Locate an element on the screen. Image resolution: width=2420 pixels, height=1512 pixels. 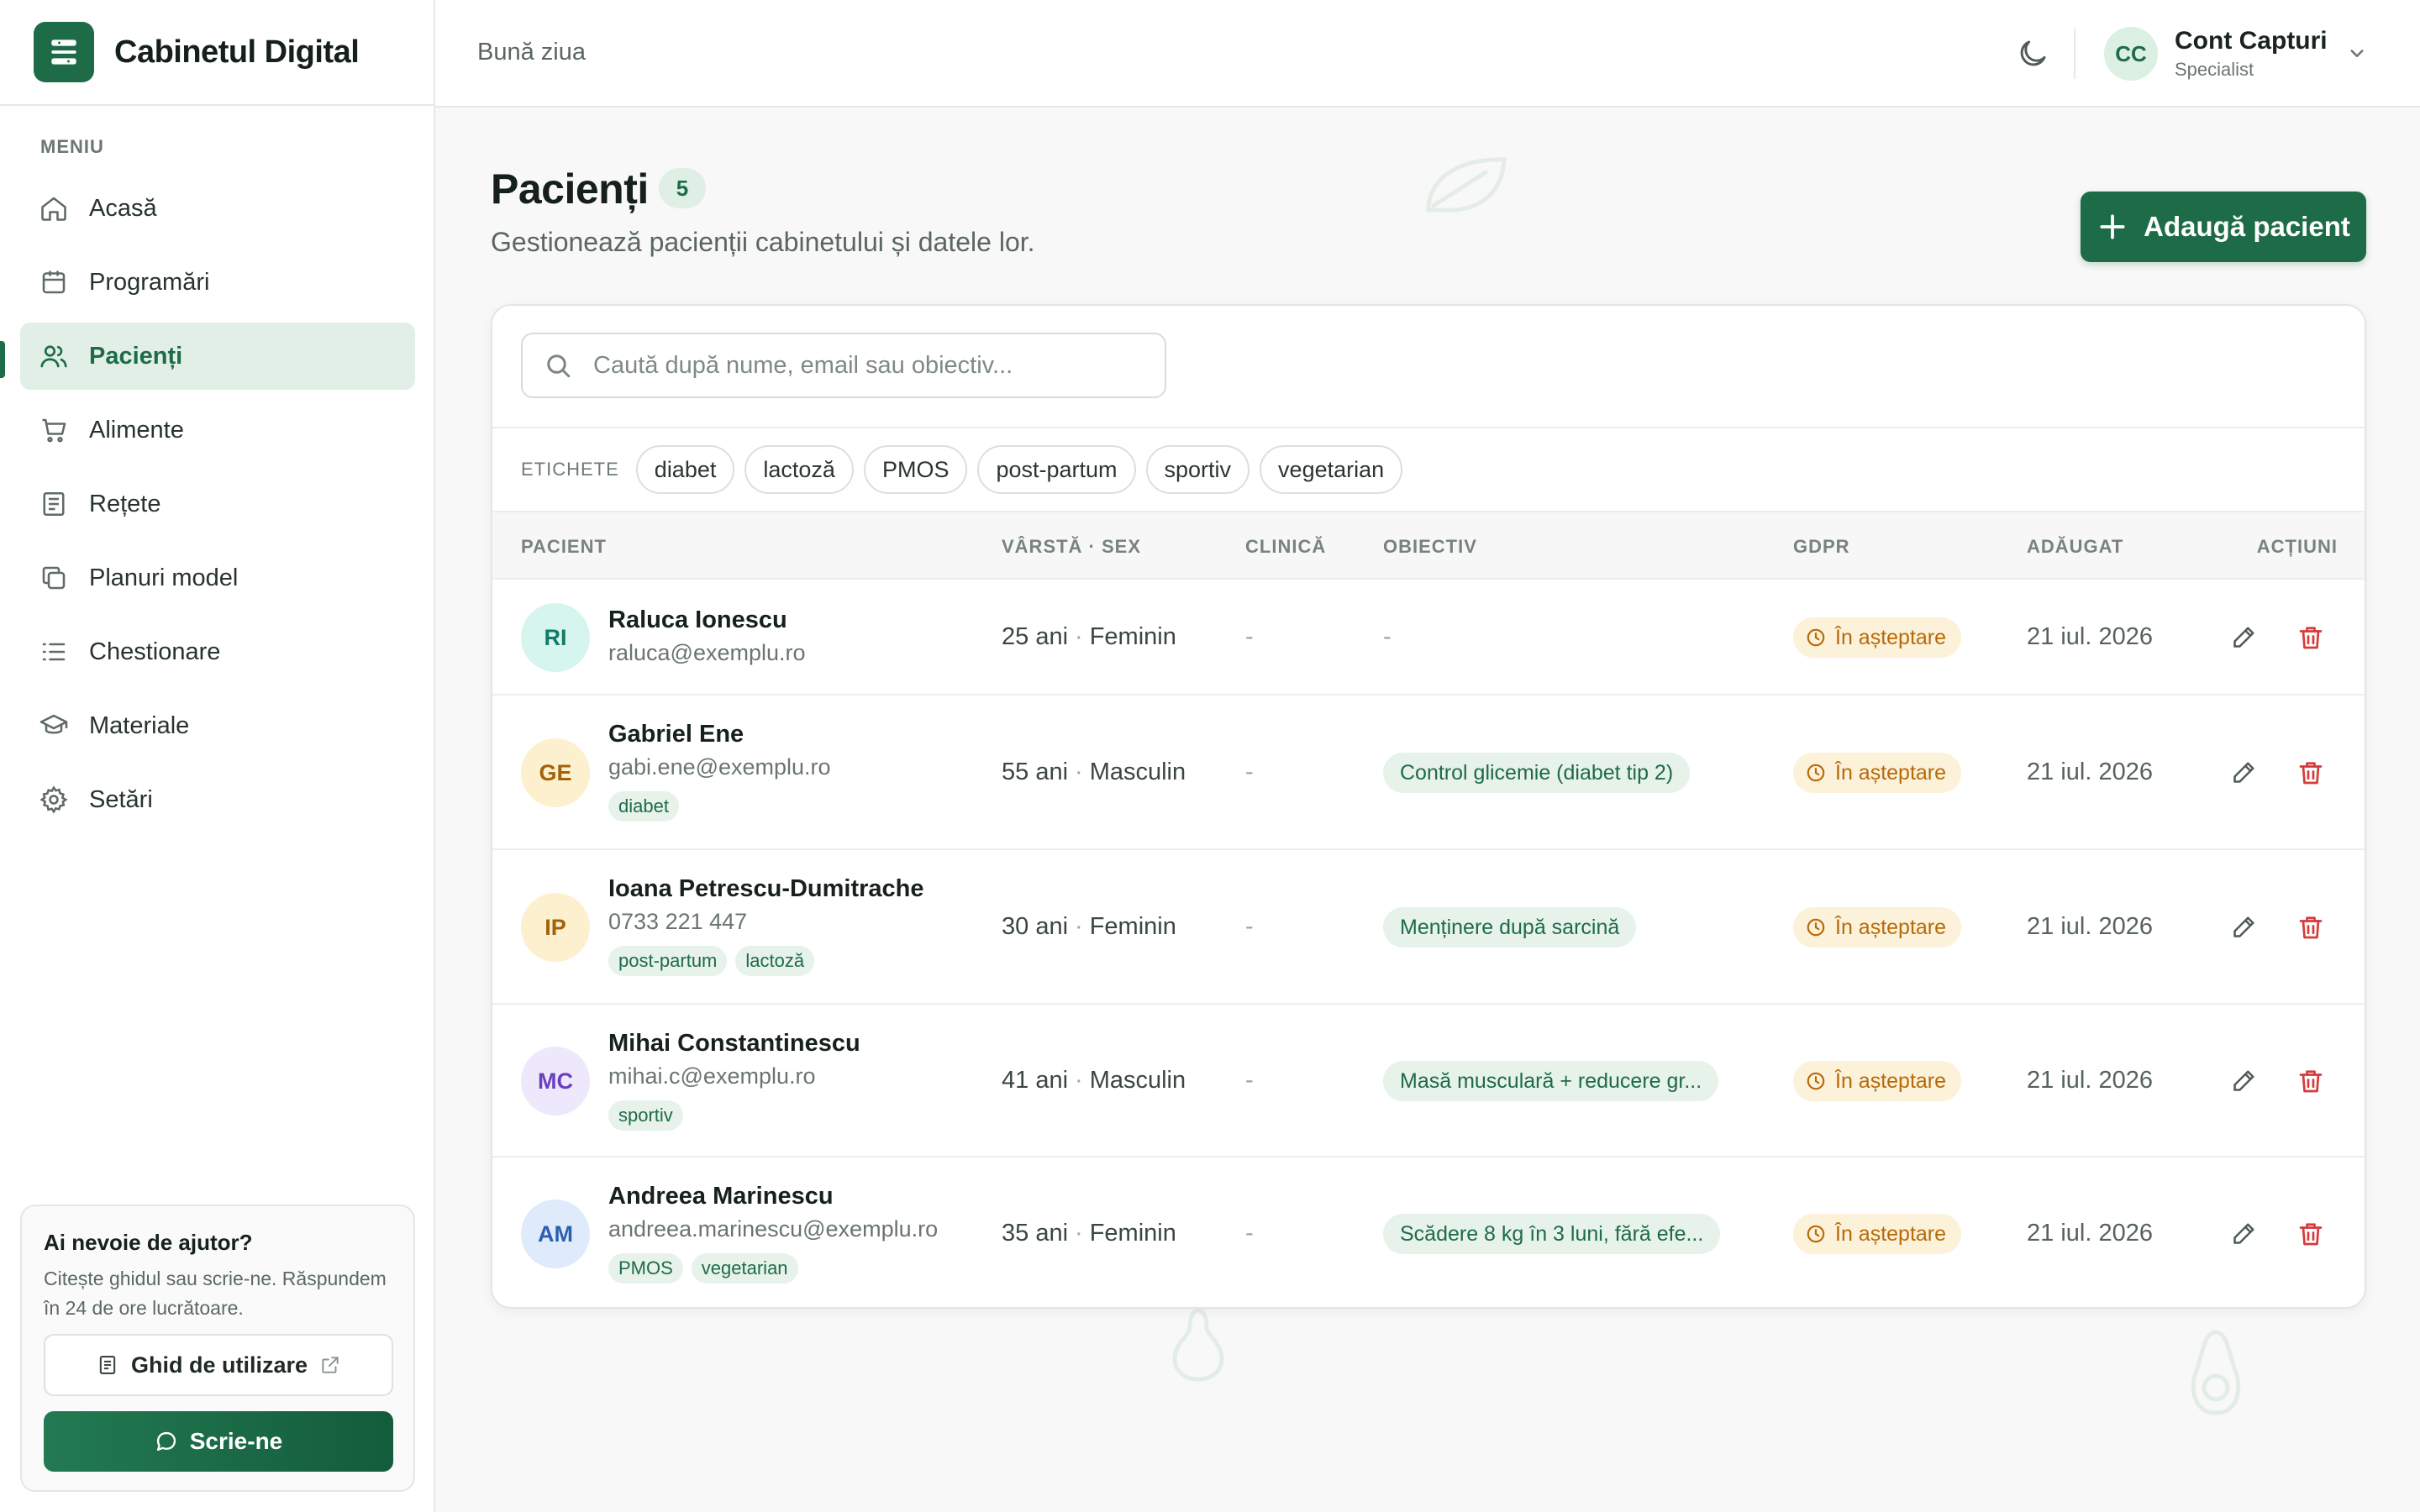
patient-age: 30 ani is located at coordinates (1035, 926).